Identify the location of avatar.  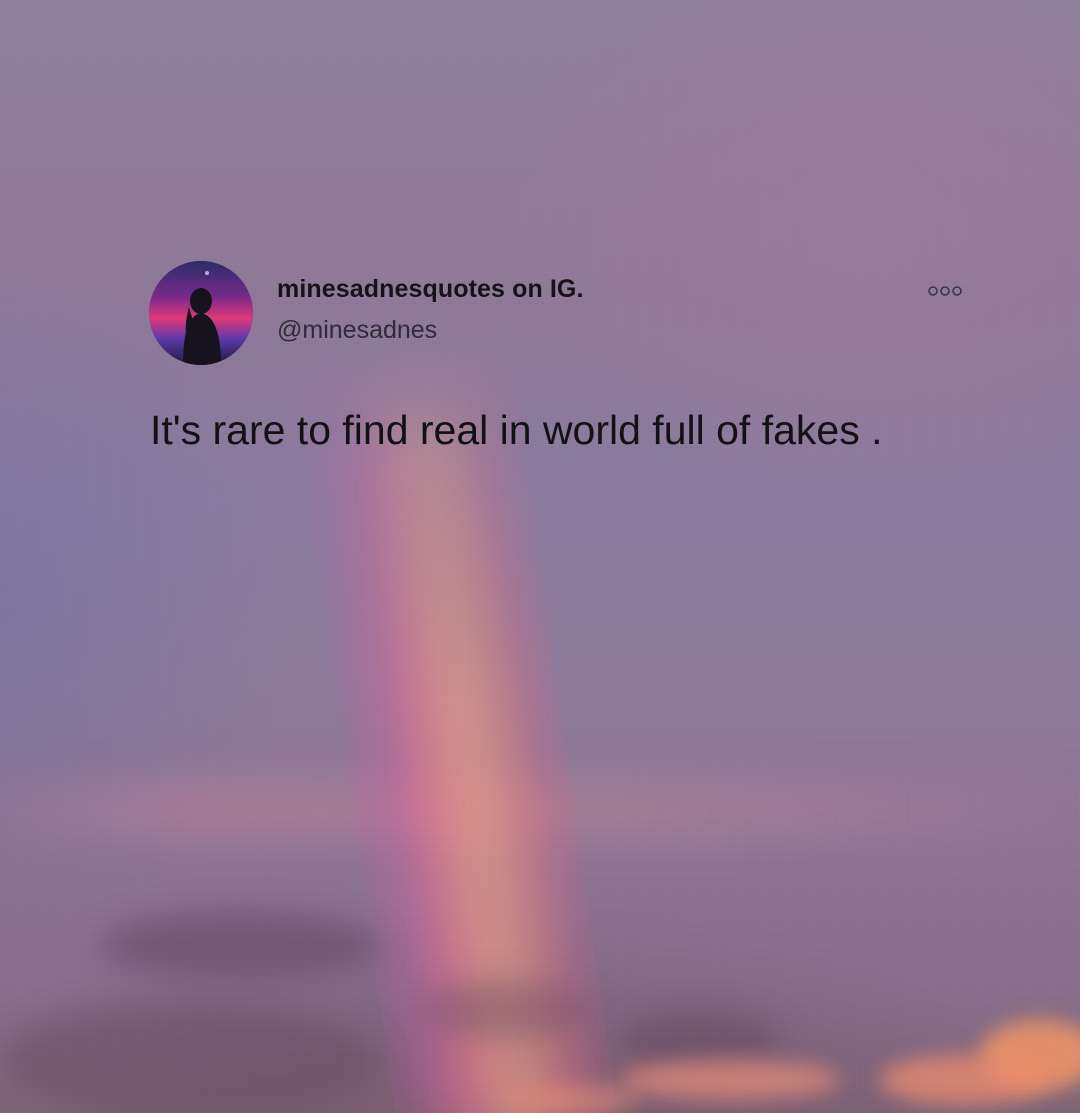
(201, 313).